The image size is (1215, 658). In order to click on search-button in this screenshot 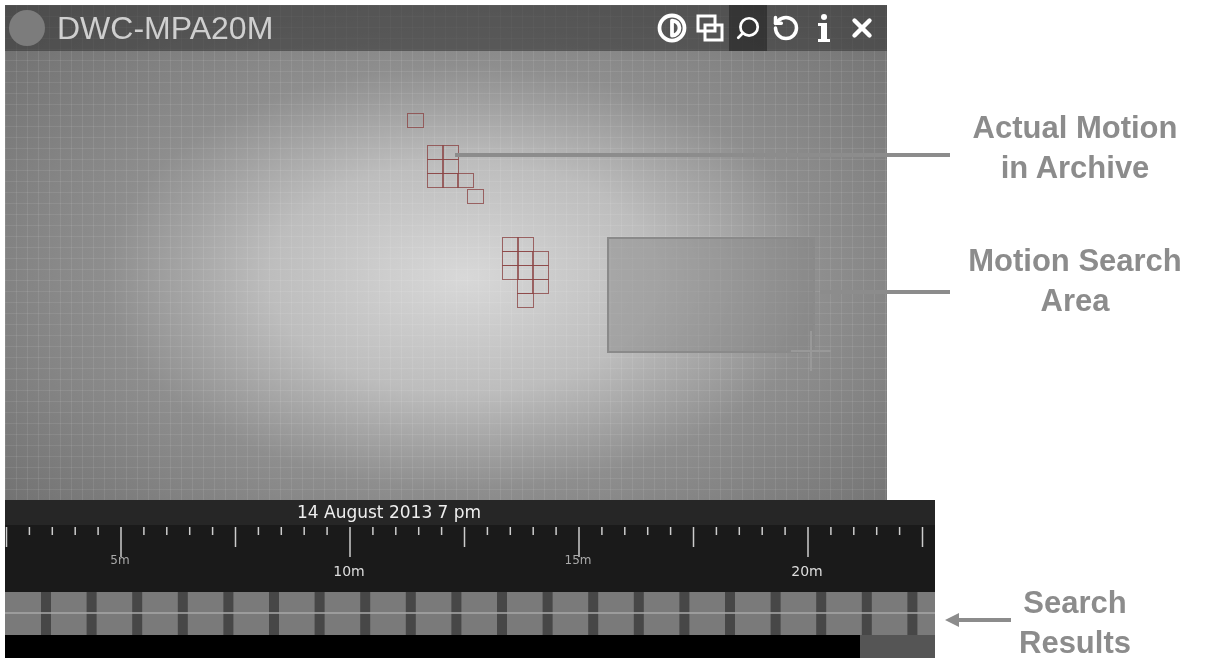, I will do `click(748, 28)`.